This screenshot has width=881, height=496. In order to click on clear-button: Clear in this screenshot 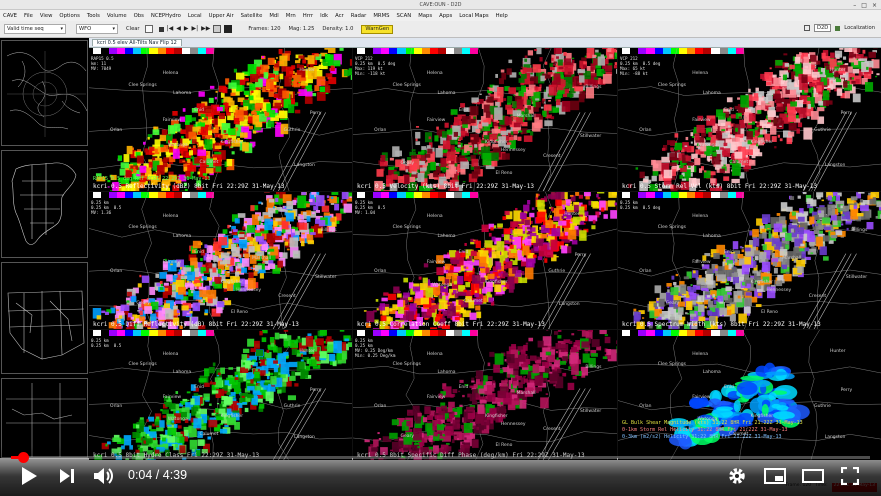, I will do `click(133, 29)`.